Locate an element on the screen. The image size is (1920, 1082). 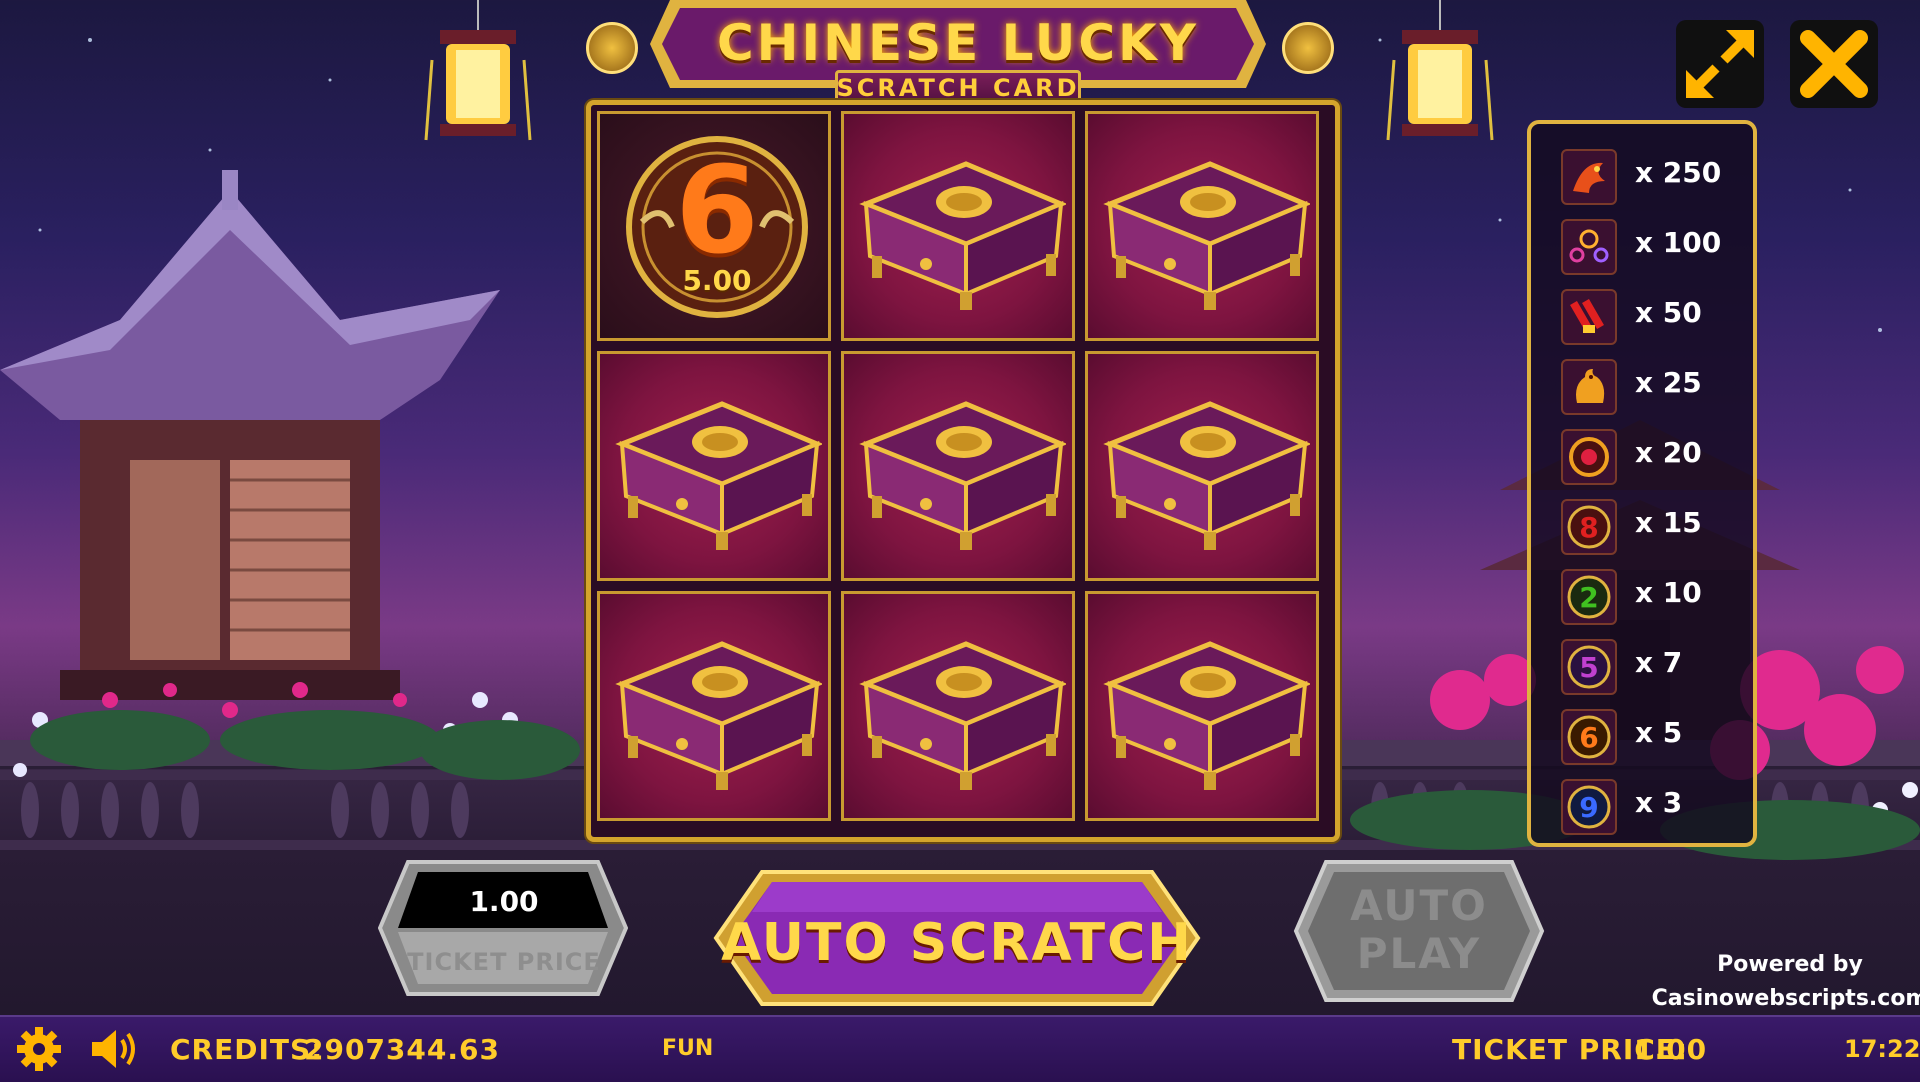
svg-text: 8 is located at coordinates (1588, 527).